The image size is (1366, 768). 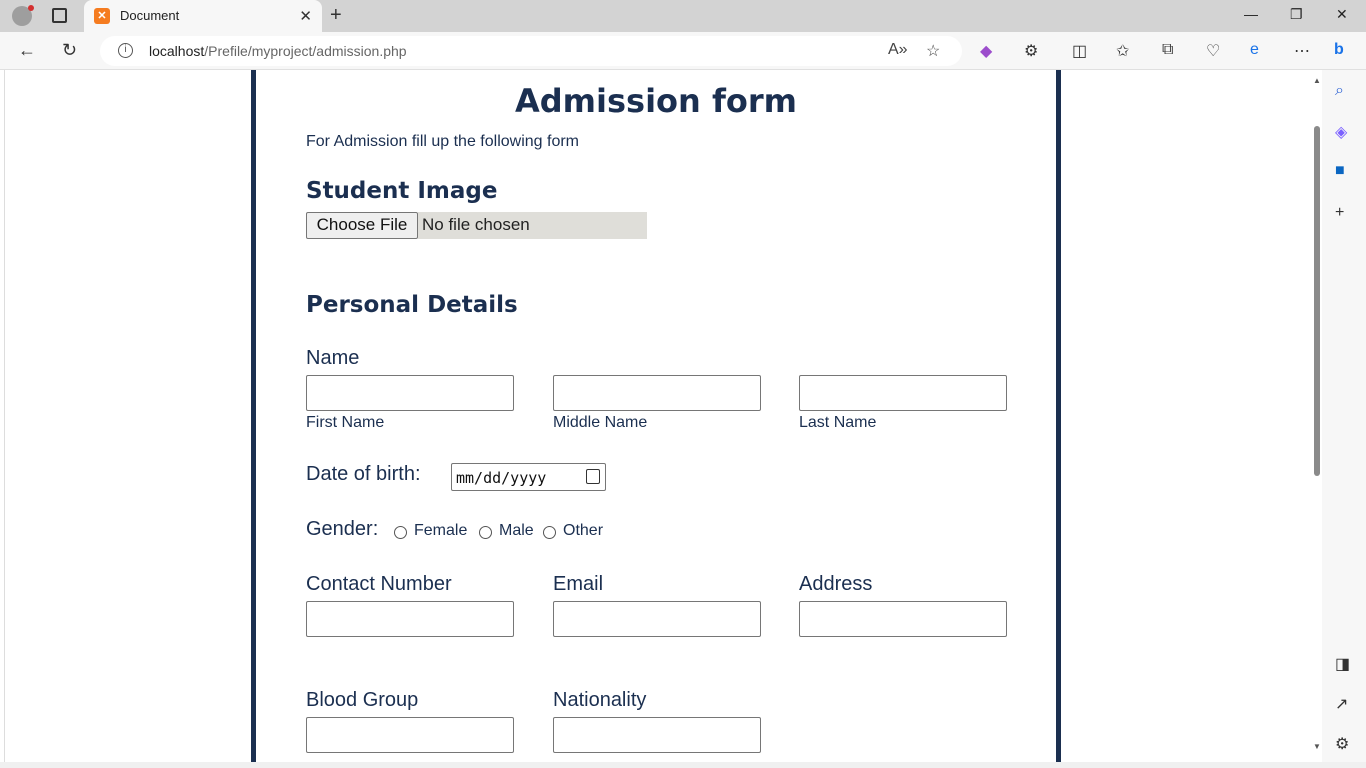 I want to click on address-label: Address, so click(x=836, y=584).